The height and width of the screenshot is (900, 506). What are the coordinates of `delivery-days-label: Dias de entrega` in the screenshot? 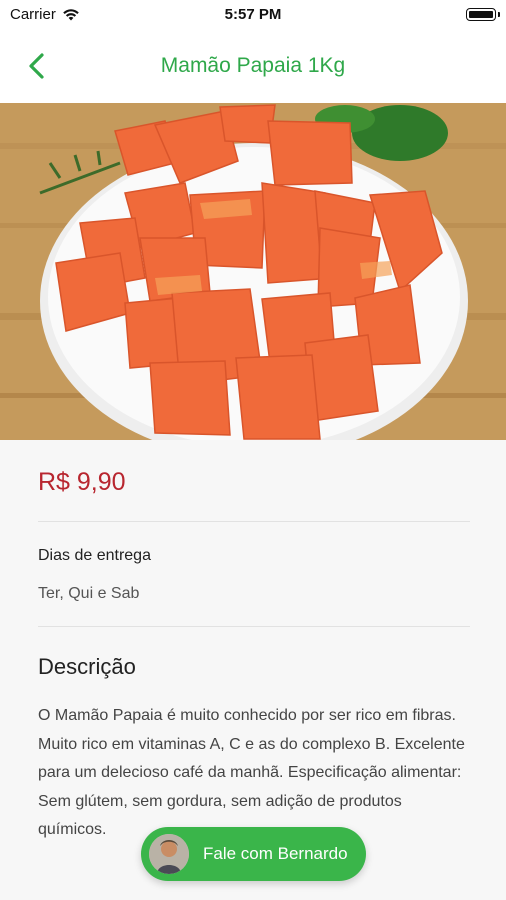 It's located at (94, 555).